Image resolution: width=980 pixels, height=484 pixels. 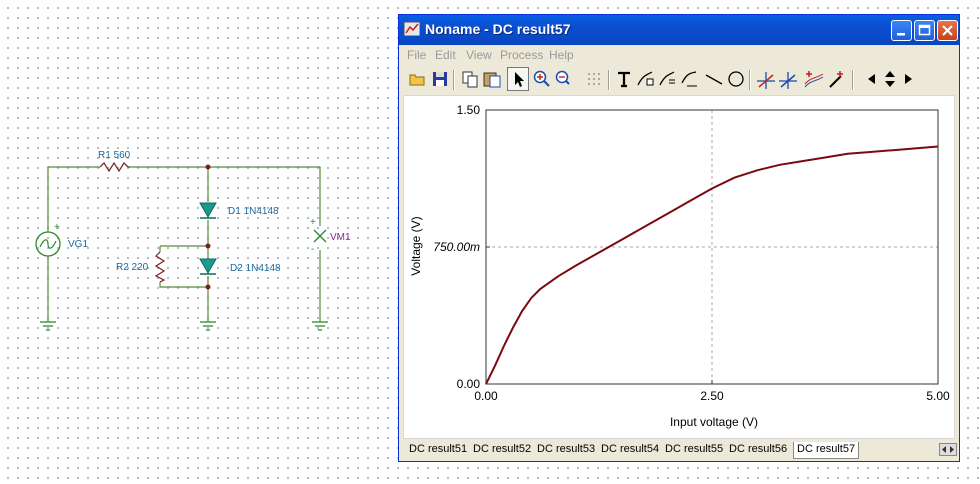 I want to click on menu-view: View, so click(x=479, y=55).